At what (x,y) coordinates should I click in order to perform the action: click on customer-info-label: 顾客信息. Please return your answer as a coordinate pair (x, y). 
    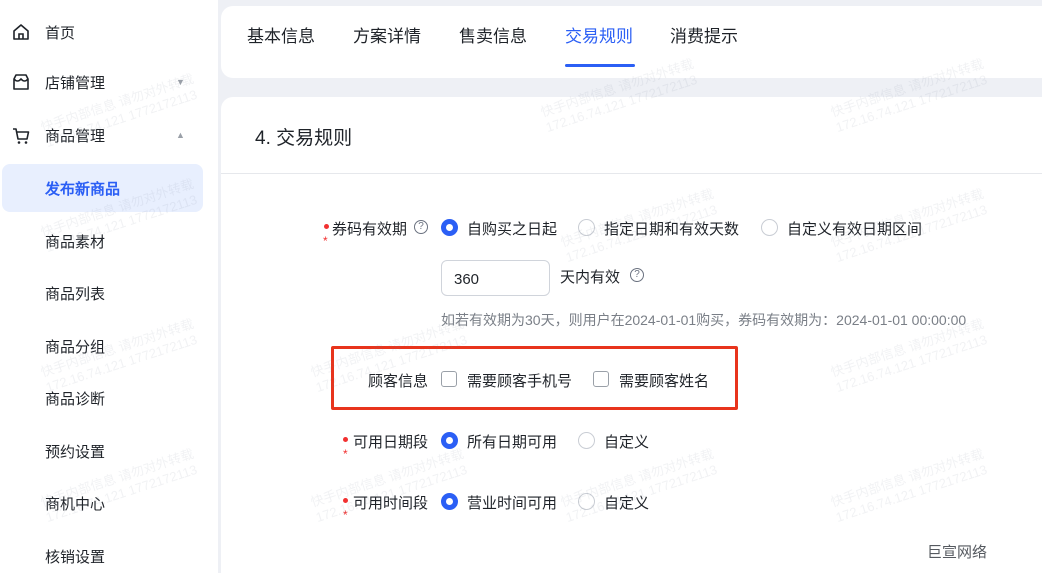
    Looking at the image, I should click on (398, 381).